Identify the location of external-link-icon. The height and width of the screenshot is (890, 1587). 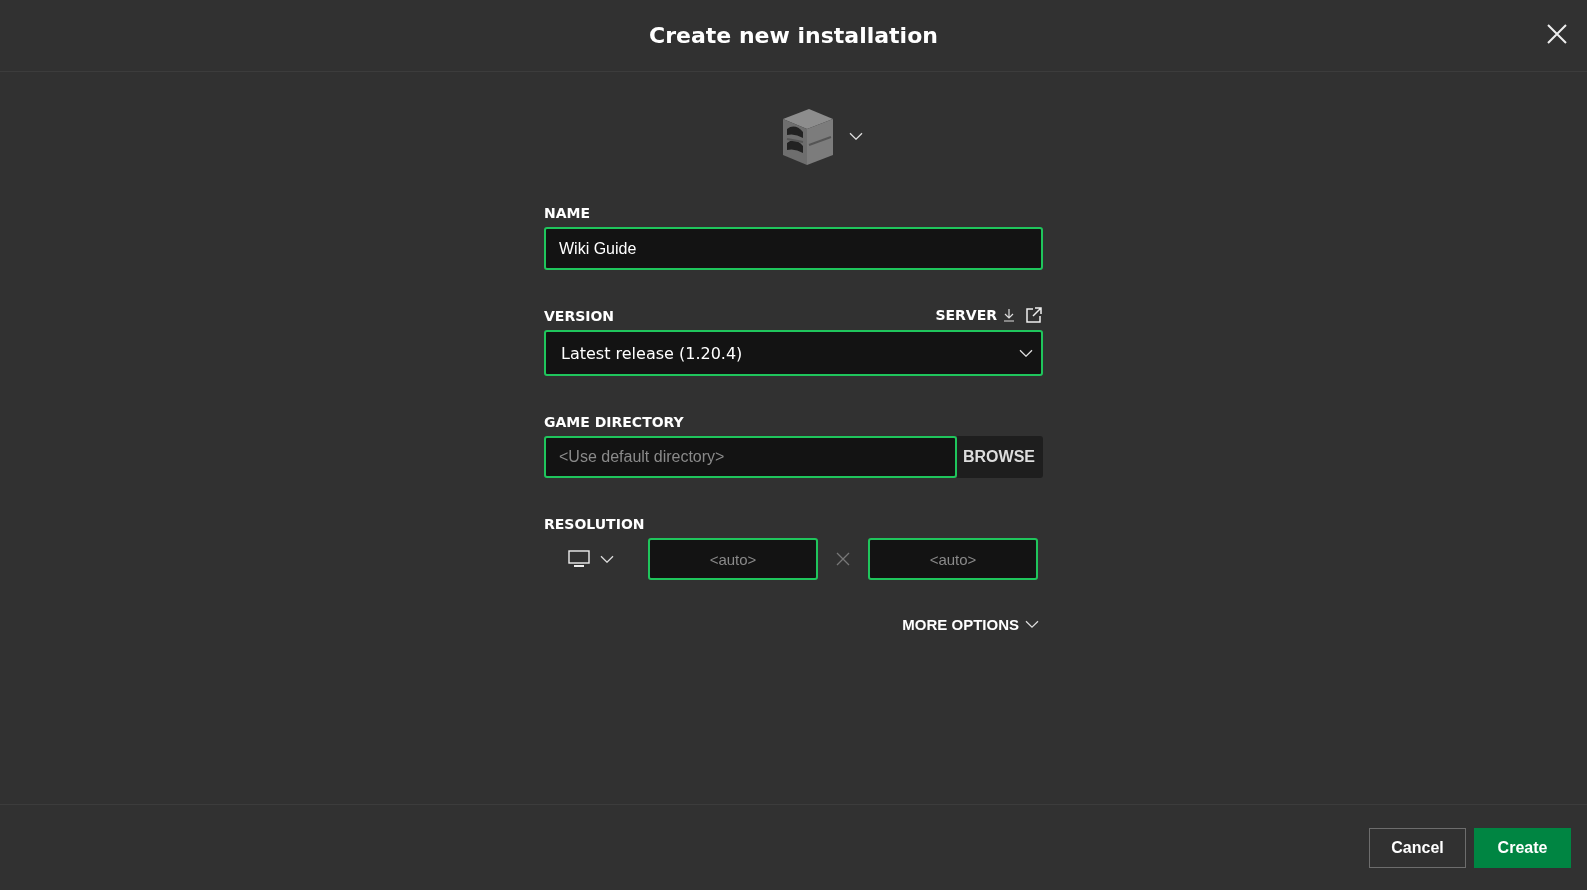
(1034, 315).